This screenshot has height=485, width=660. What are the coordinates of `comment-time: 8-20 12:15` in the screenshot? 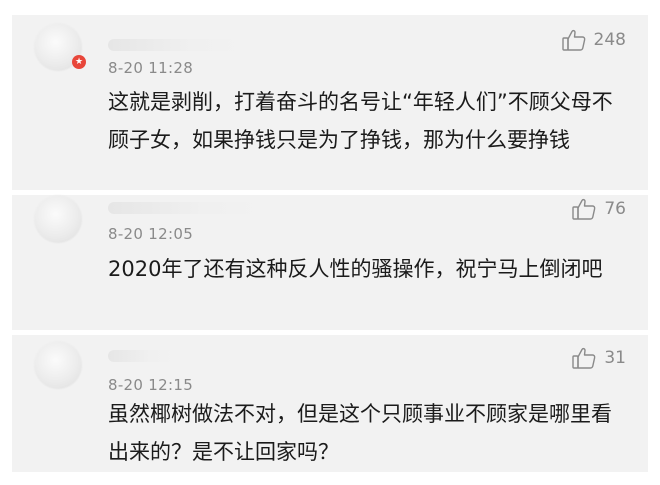 It's located at (151, 385).